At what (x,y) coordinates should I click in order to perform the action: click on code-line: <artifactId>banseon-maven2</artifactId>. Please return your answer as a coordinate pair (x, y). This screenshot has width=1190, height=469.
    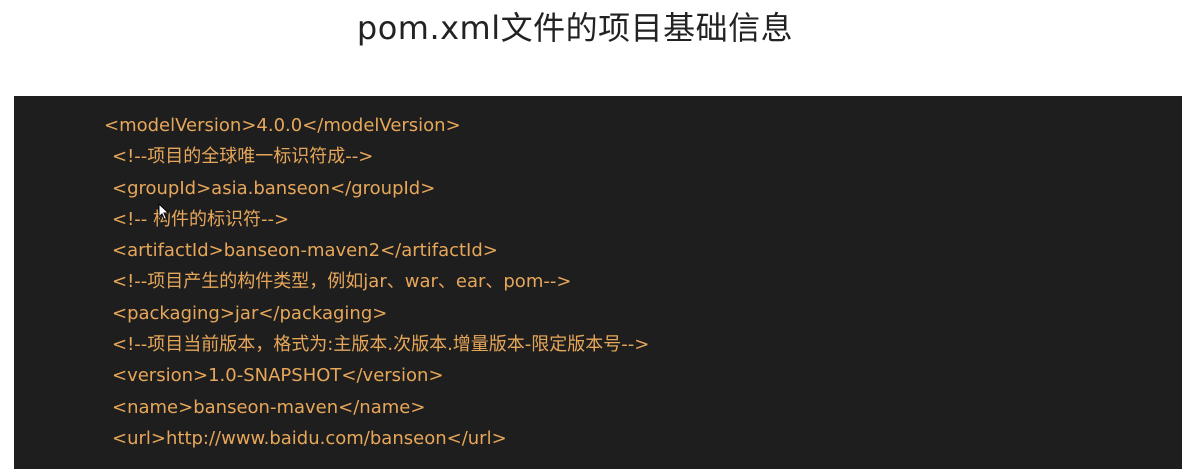
    Looking at the image, I should click on (305, 251).